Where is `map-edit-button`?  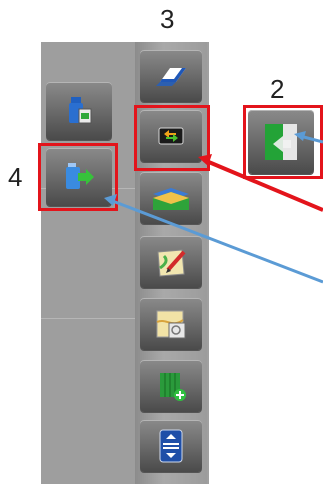 map-edit-button is located at coordinates (171, 262).